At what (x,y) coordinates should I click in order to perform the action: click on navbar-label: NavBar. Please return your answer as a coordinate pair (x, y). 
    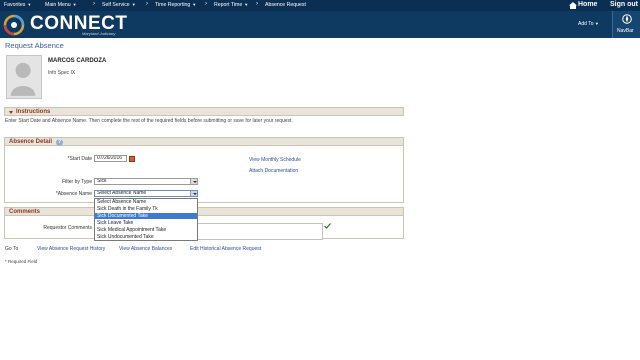
    Looking at the image, I should click on (625, 31).